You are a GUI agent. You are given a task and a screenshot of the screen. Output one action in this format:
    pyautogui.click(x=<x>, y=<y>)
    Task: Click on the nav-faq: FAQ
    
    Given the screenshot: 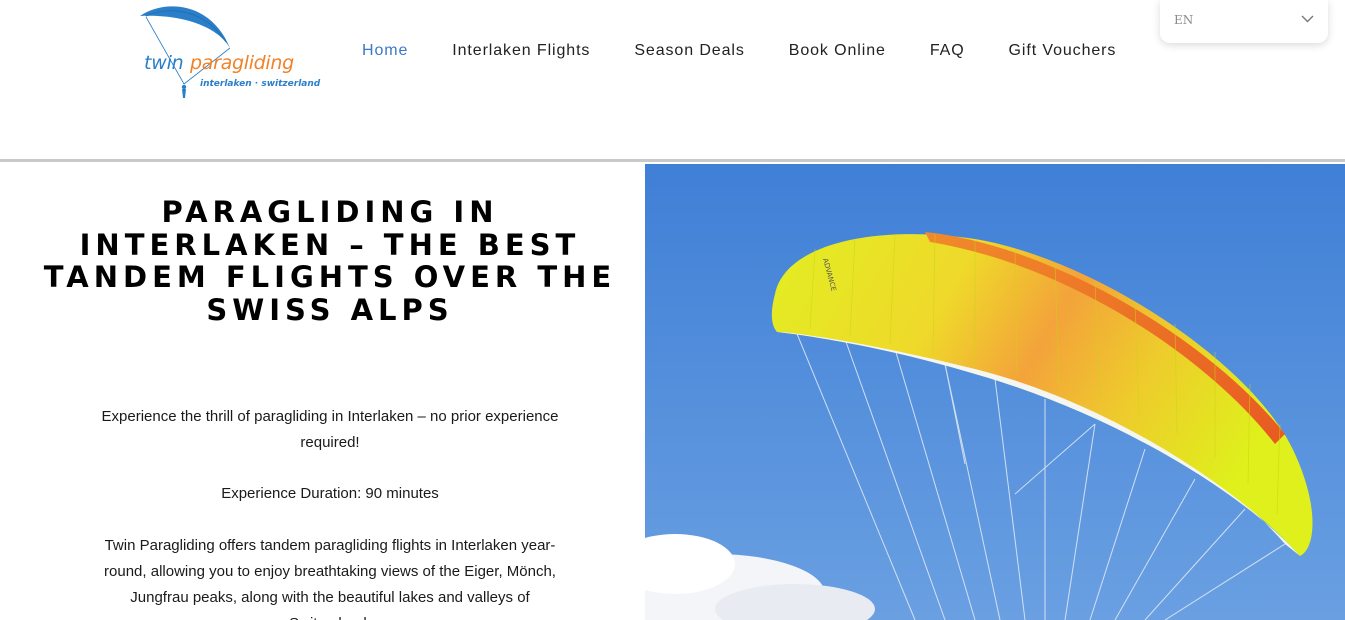 What is the action you would take?
    pyautogui.click(x=947, y=51)
    